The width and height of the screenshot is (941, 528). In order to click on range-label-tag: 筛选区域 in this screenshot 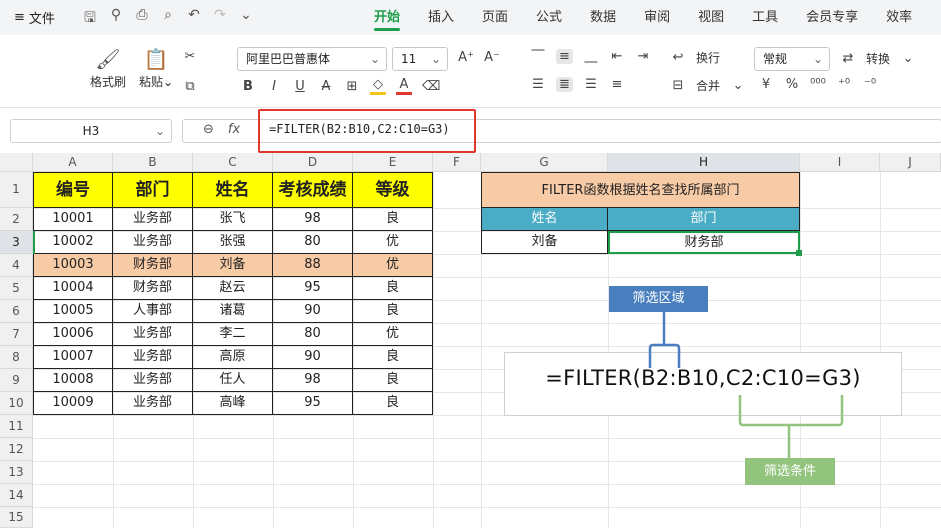, I will do `click(658, 299)`.